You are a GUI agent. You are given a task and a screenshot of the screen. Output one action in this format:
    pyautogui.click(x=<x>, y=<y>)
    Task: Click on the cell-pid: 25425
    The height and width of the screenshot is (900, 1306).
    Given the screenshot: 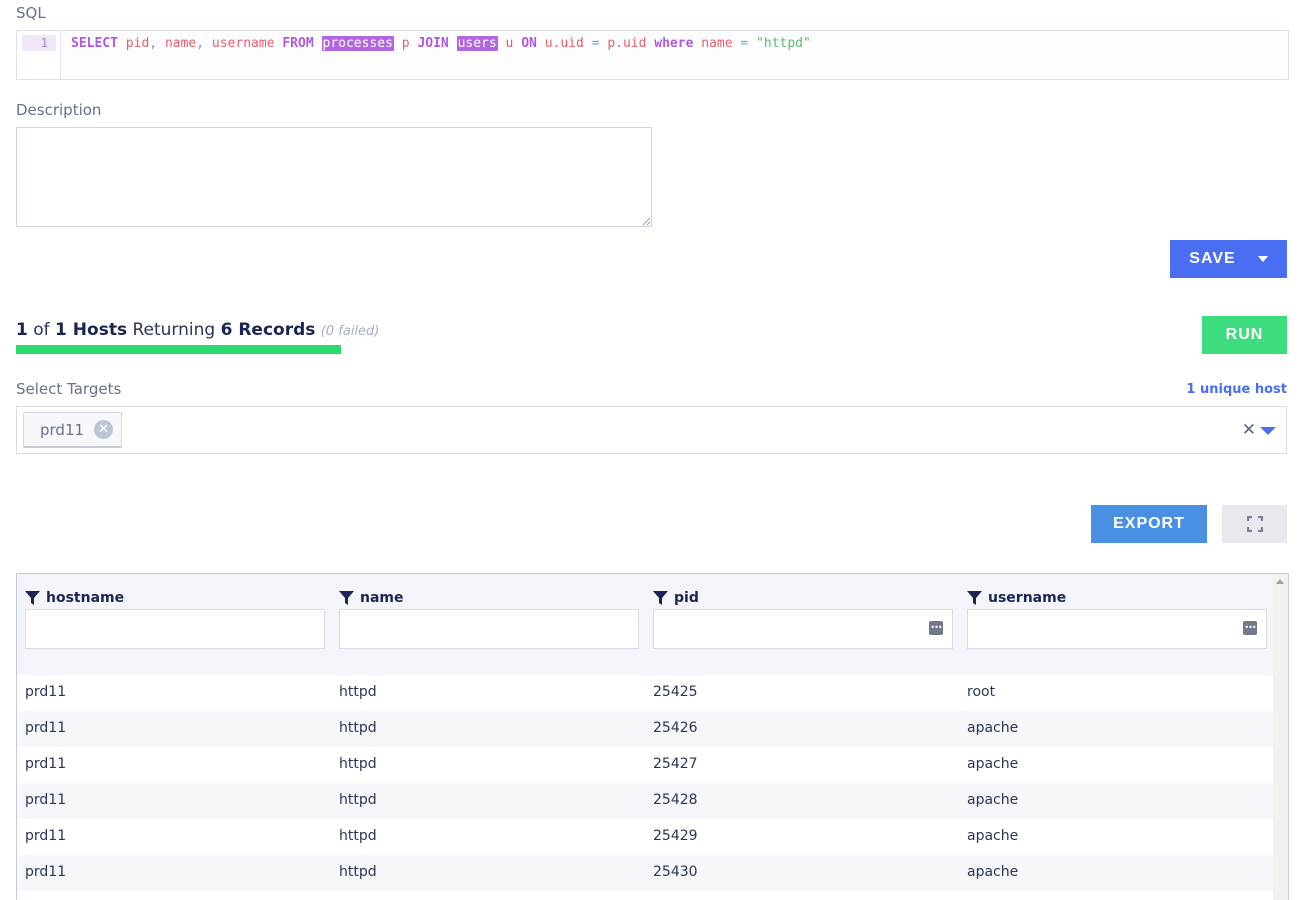 What is the action you would take?
    pyautogui.click(x=675, y=692)
    